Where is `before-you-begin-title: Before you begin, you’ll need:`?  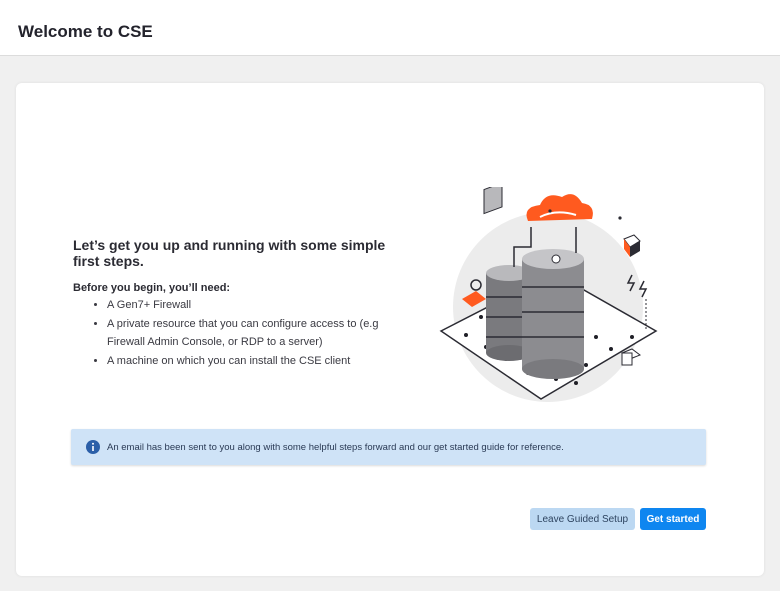
before-you-begin-title: Before you begin, you’ll need: is located at coordinates (152, 288).